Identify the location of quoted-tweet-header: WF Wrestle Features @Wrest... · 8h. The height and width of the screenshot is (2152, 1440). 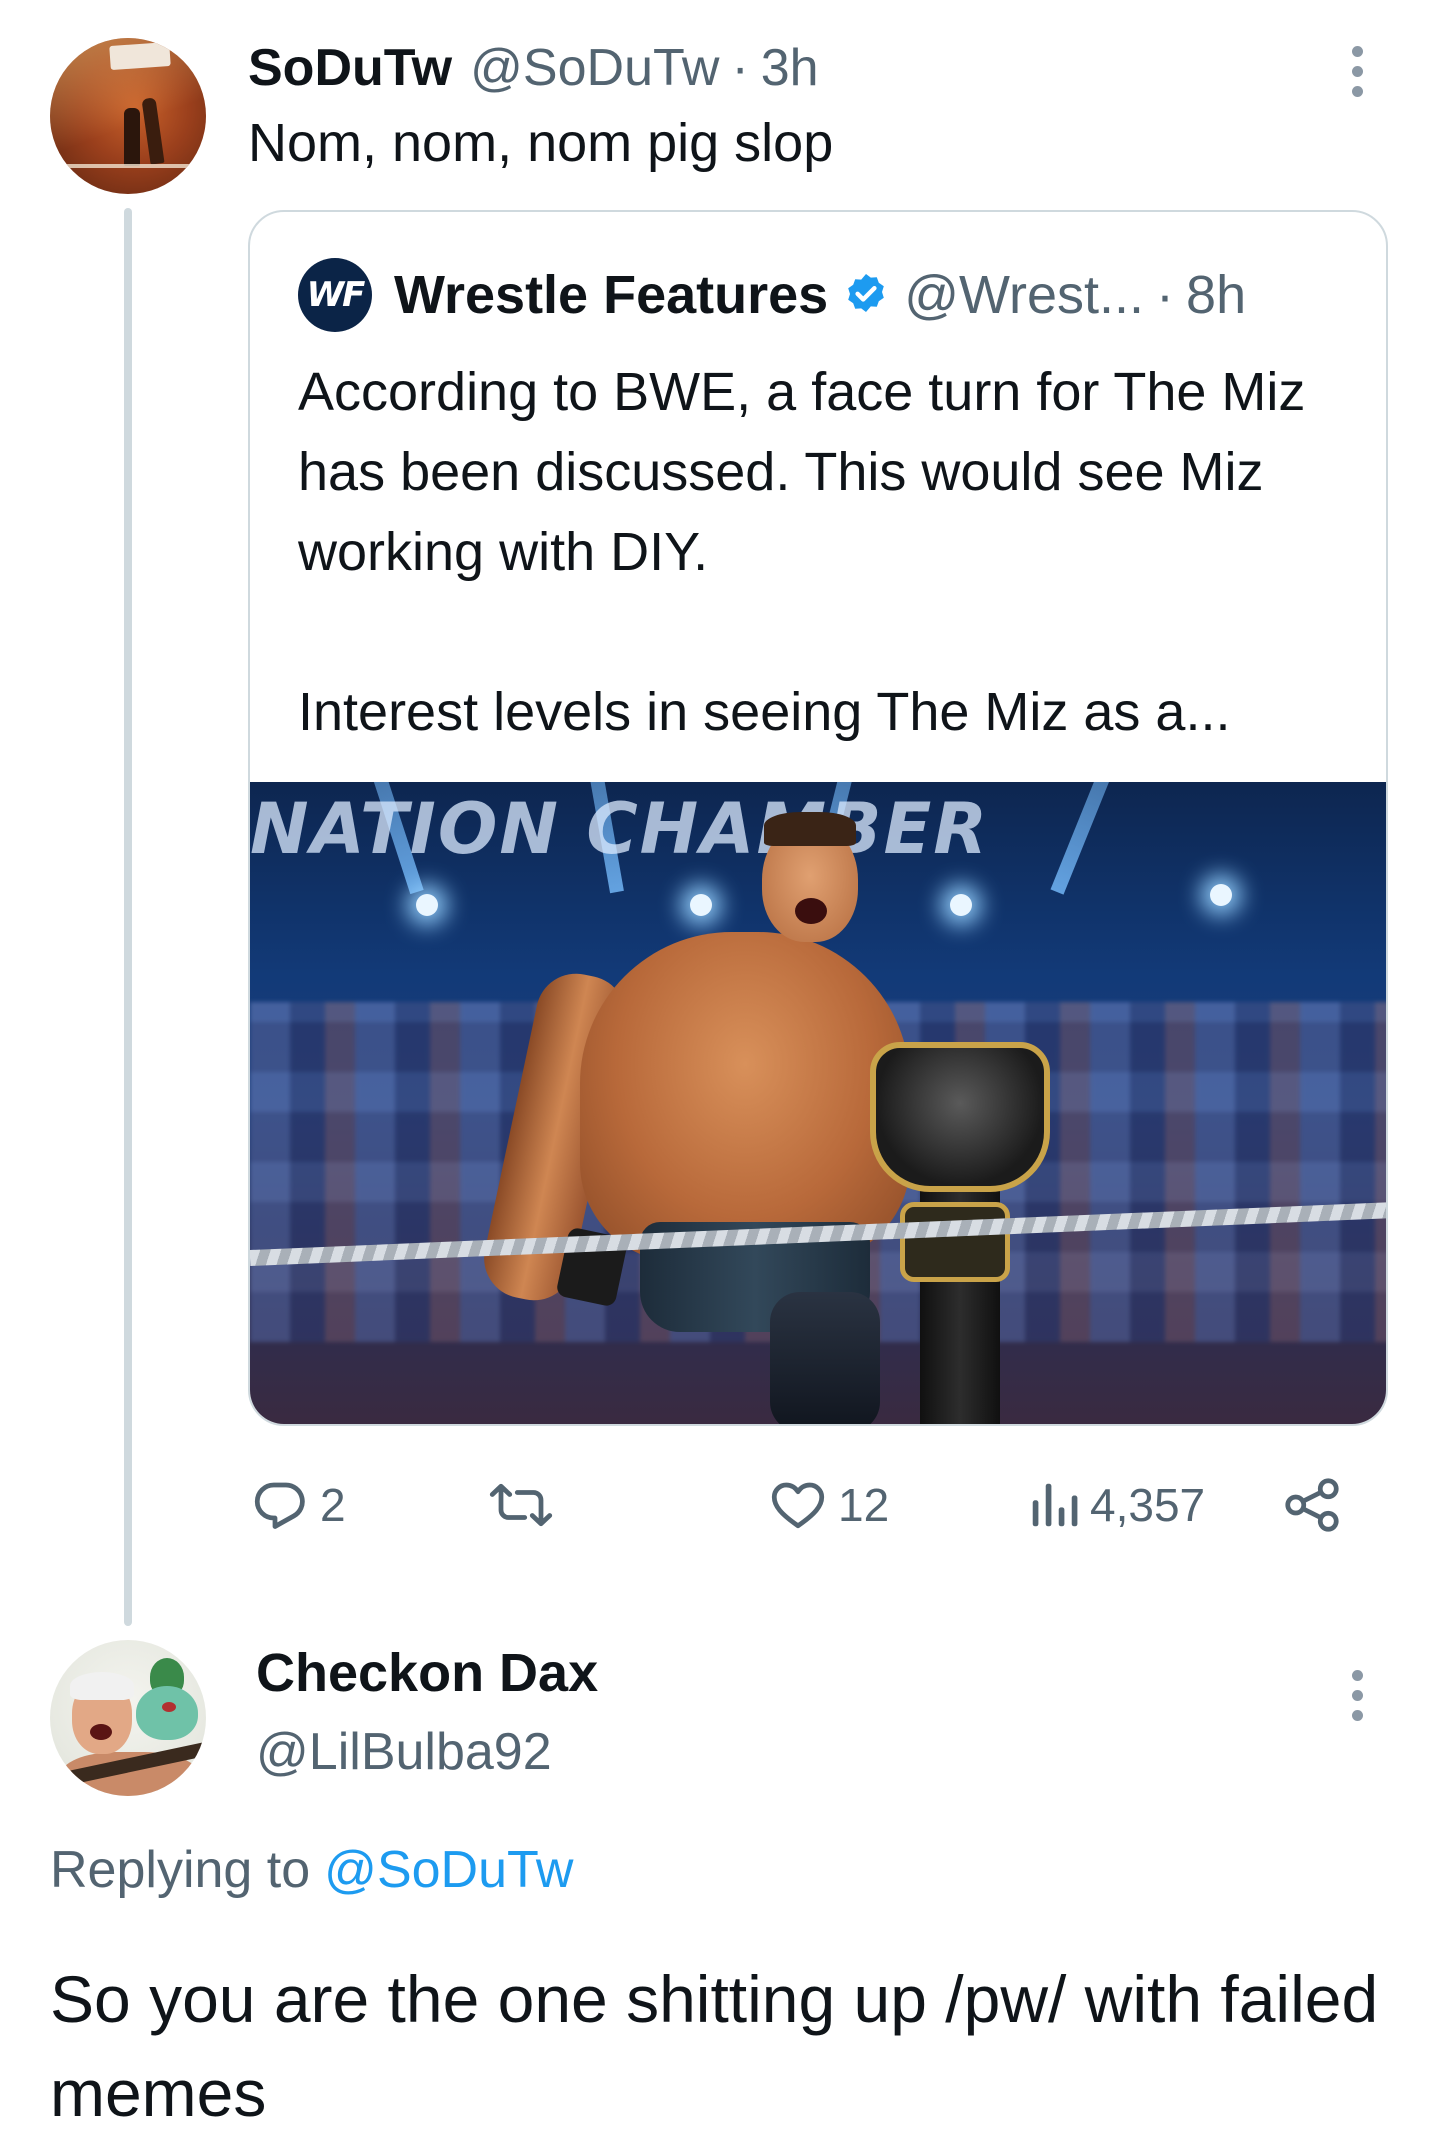
(772, 295).